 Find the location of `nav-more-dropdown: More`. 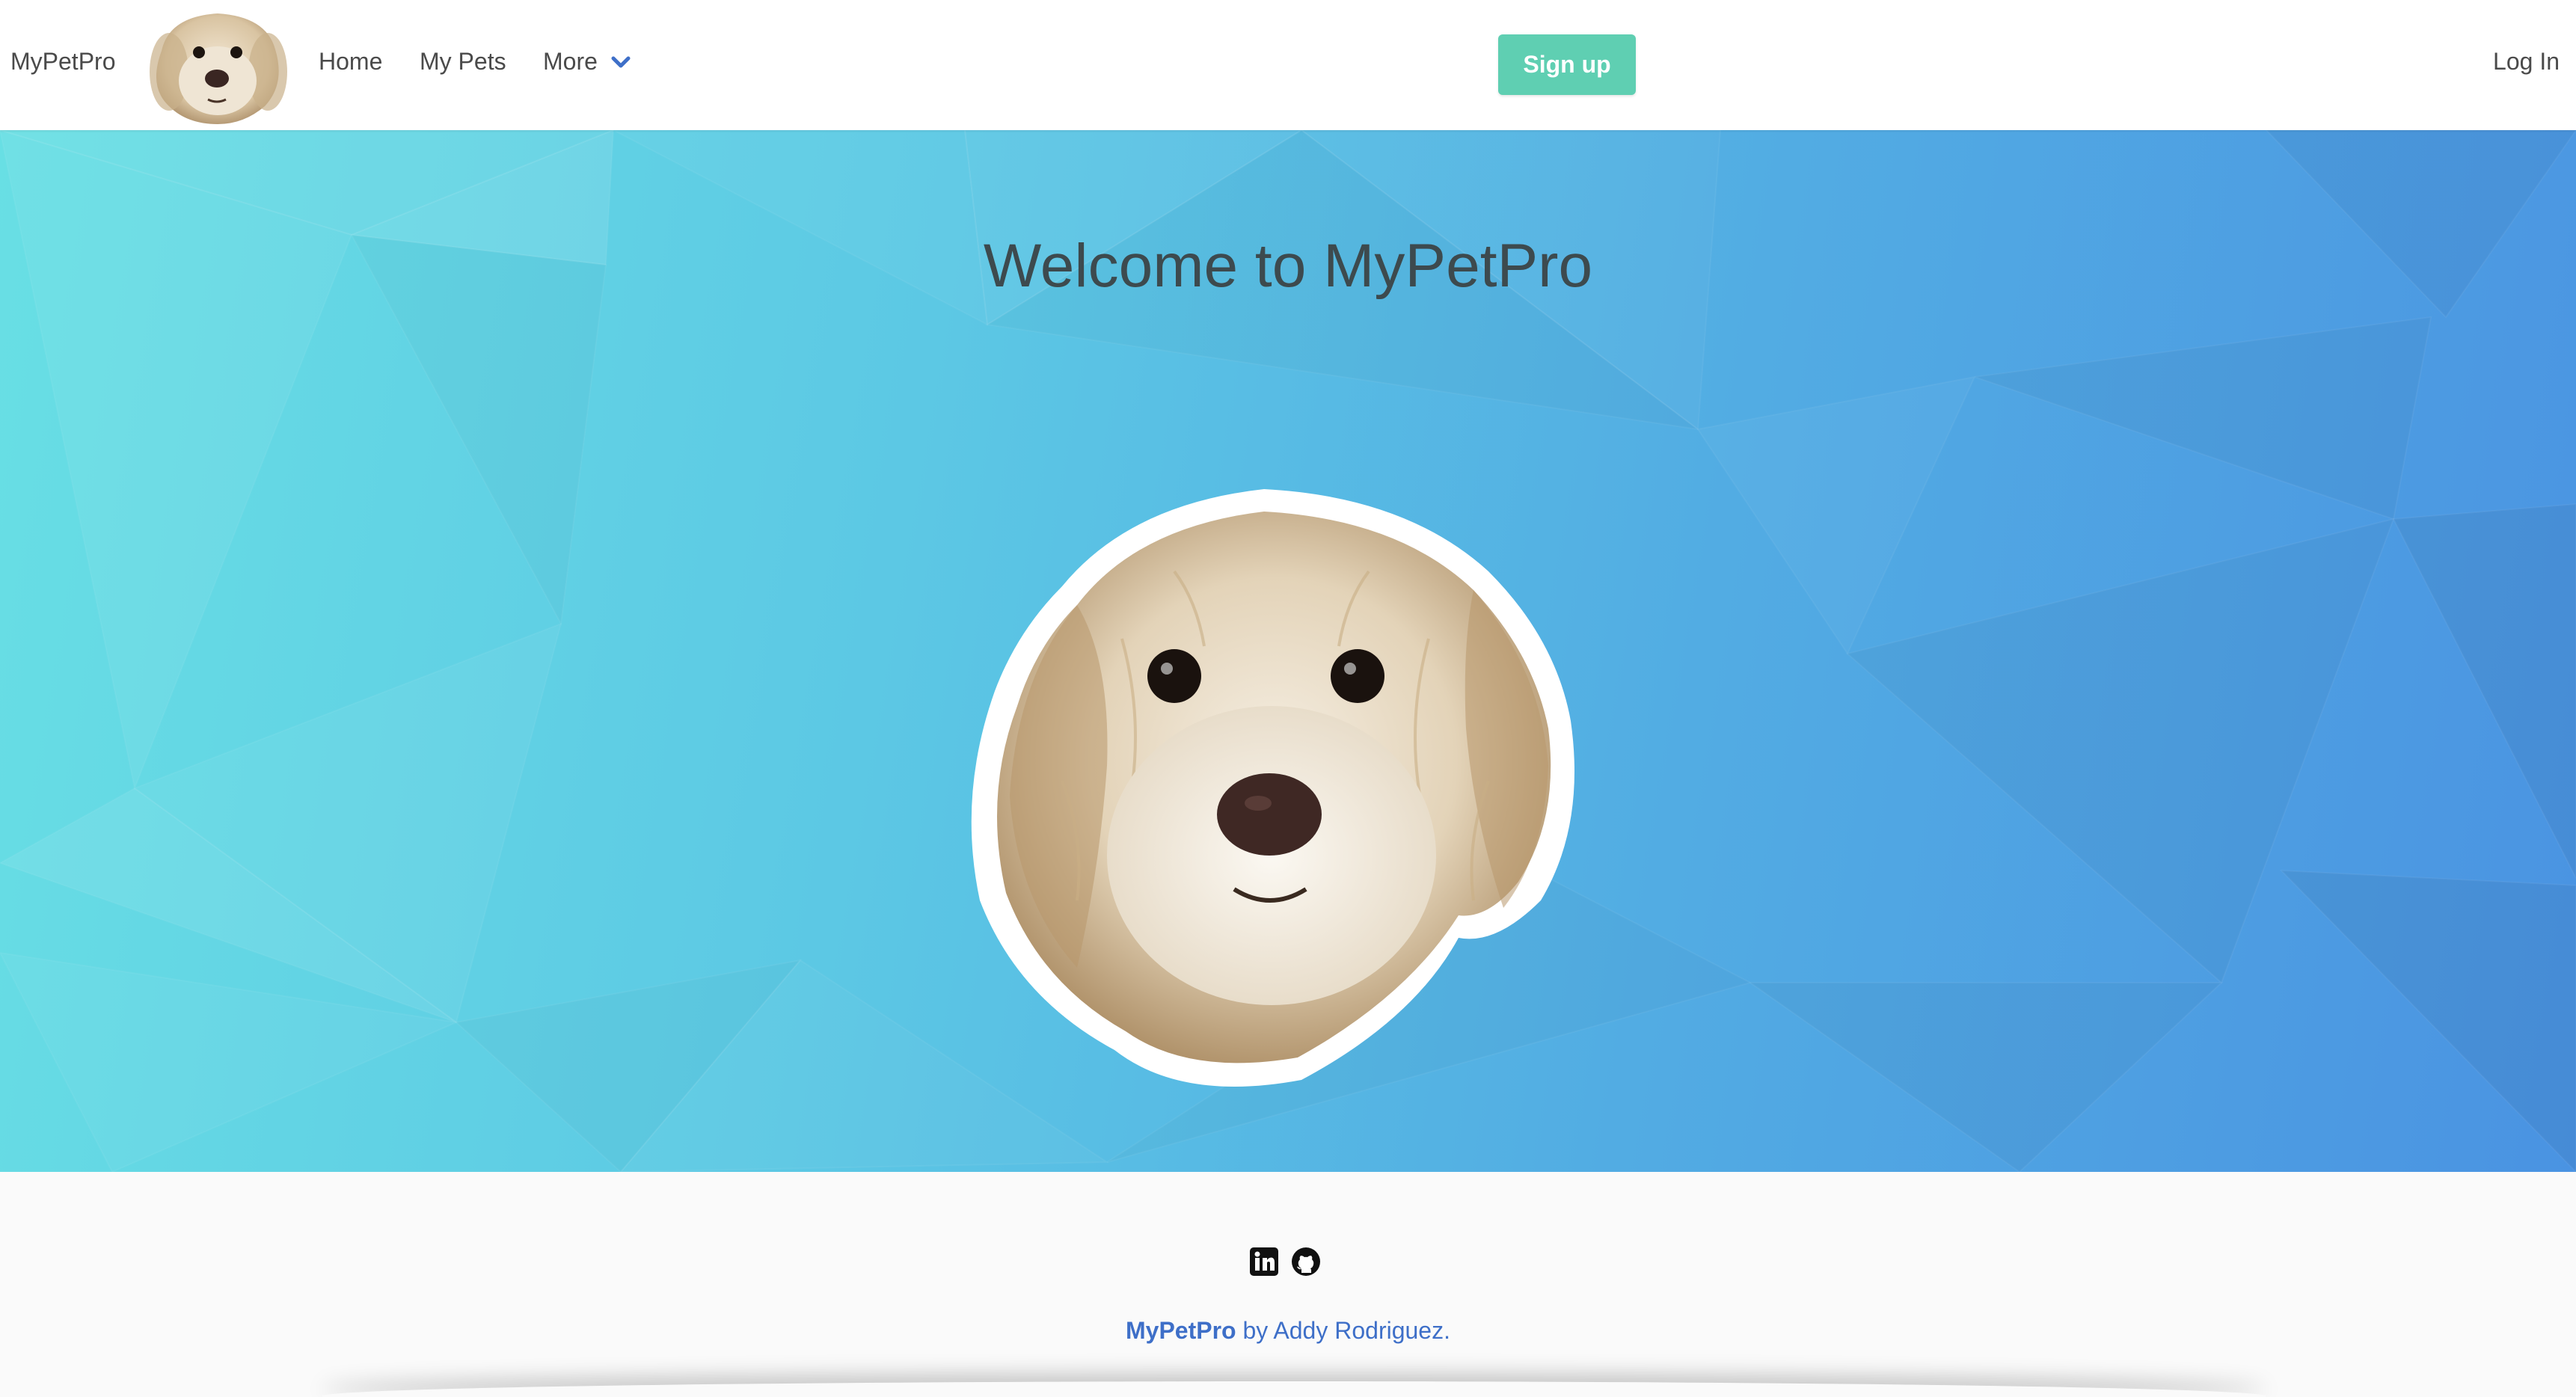

nav-more-dropdown: More is located at coordinates (587, 62).